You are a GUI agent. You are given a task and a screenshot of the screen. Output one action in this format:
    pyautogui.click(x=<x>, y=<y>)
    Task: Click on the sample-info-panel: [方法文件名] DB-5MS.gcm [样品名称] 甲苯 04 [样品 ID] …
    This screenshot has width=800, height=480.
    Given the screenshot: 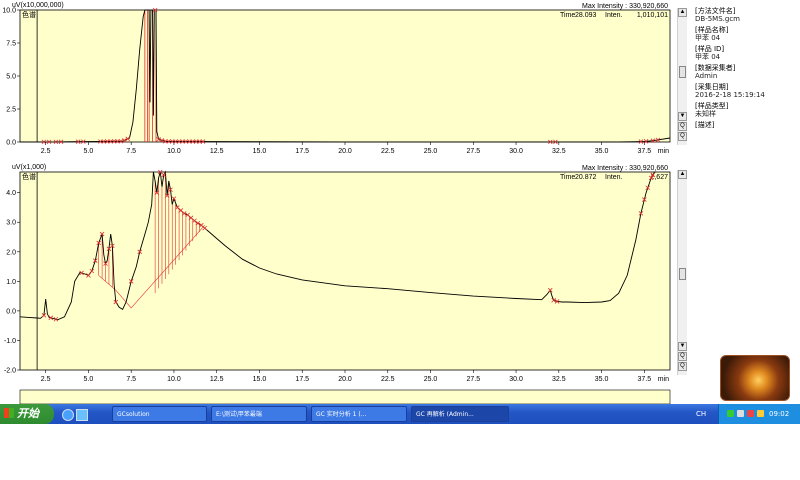 What is the action you would take?
    pyautogui.click(x=741, y=66)
    